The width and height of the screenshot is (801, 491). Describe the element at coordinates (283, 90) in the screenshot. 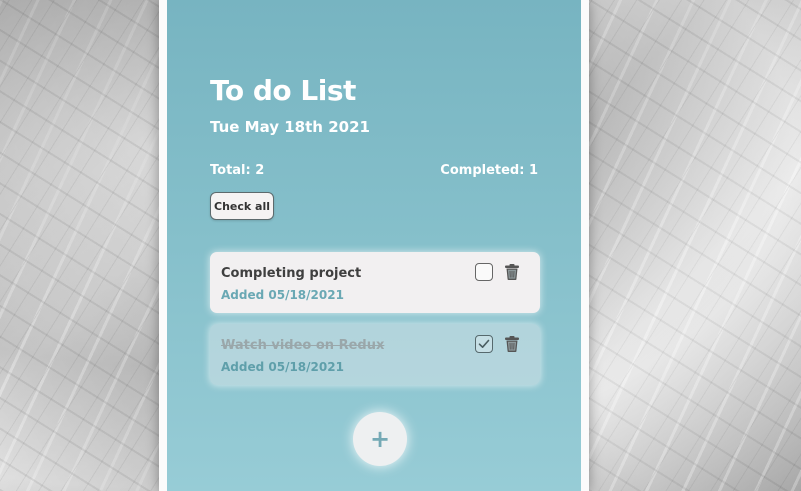

I see `page-title: To do List` at that location.